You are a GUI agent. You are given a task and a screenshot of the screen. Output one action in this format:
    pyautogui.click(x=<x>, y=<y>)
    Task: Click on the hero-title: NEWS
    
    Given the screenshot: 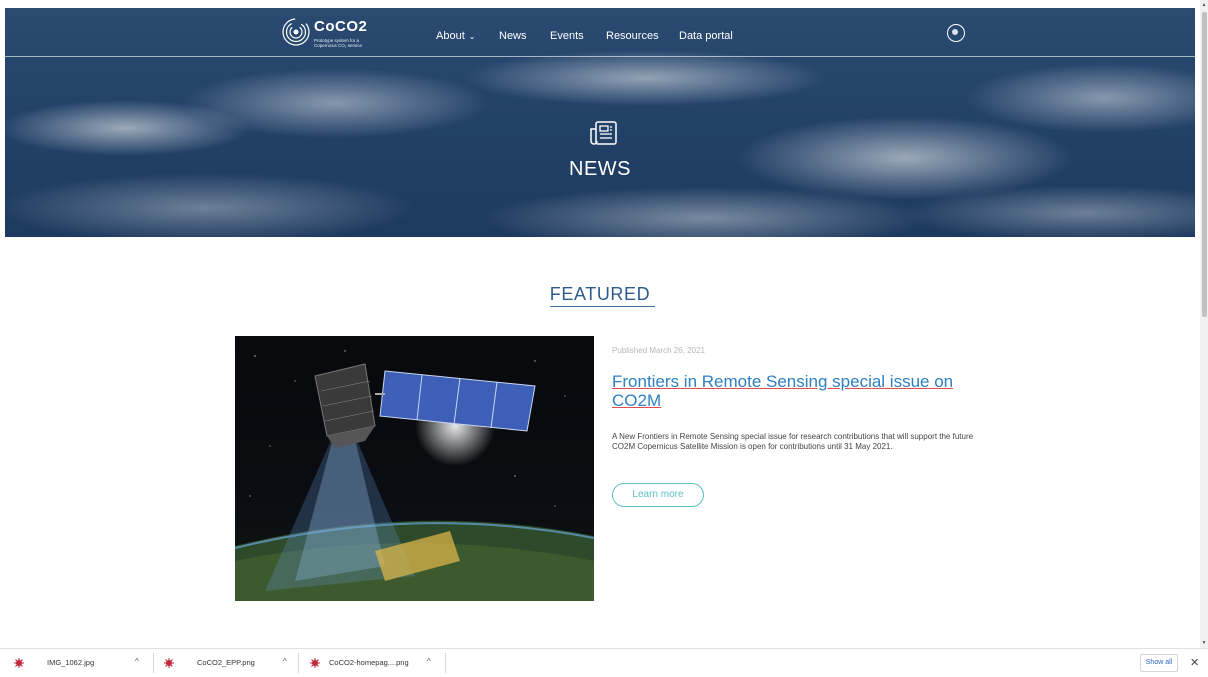 What is the action you would take?
    pyautogui.click(x=600, y=169)
    